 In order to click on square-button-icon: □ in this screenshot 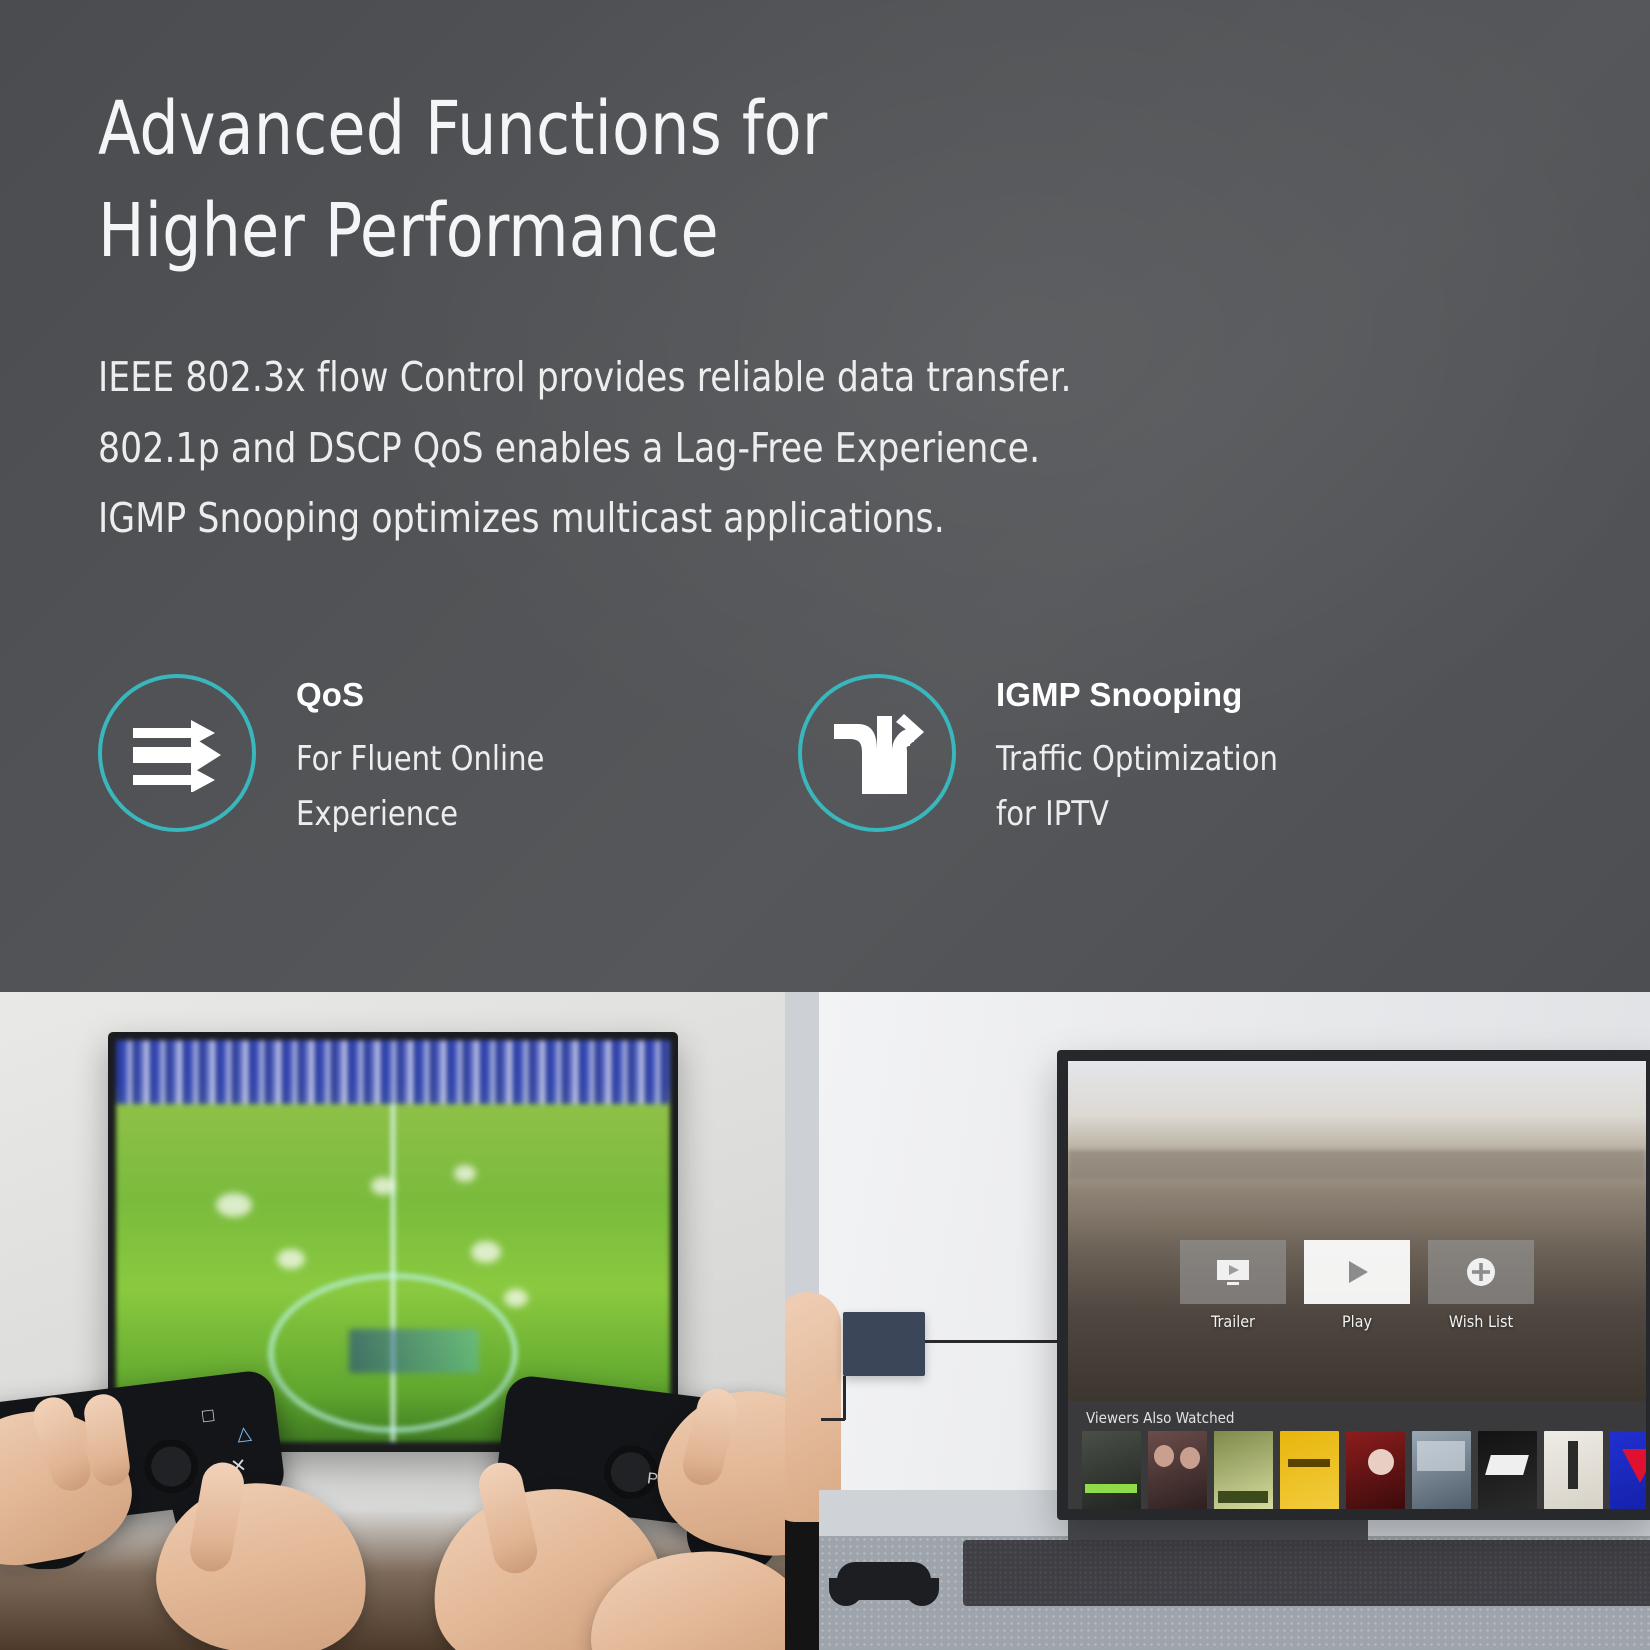, I will do `click(208, 1416)`.